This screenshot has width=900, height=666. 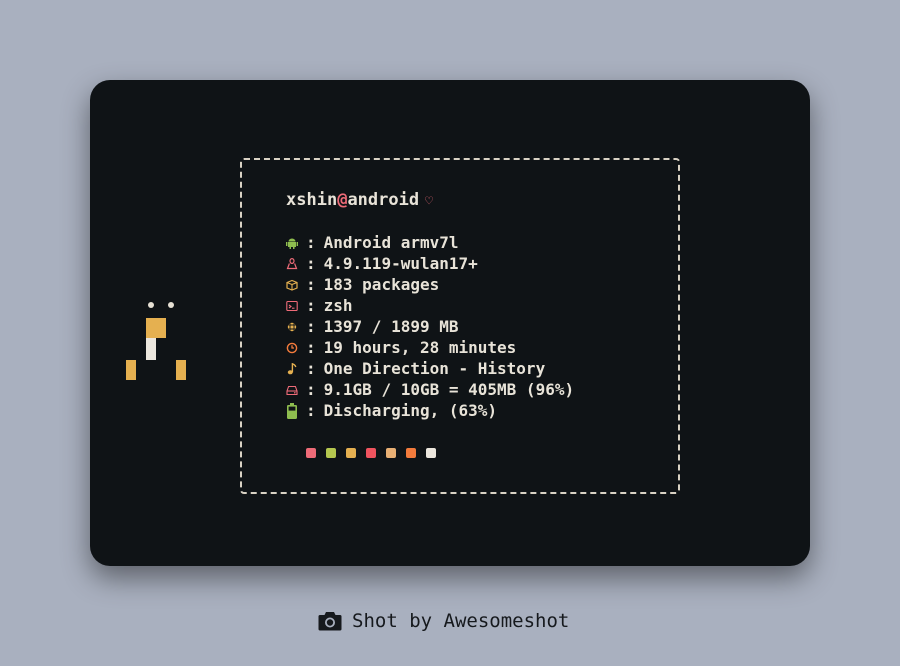 What do you see at coordinates (292, 390) in the screenshot?
I see `hard-drive-icon` at bounding box center [292, 390].